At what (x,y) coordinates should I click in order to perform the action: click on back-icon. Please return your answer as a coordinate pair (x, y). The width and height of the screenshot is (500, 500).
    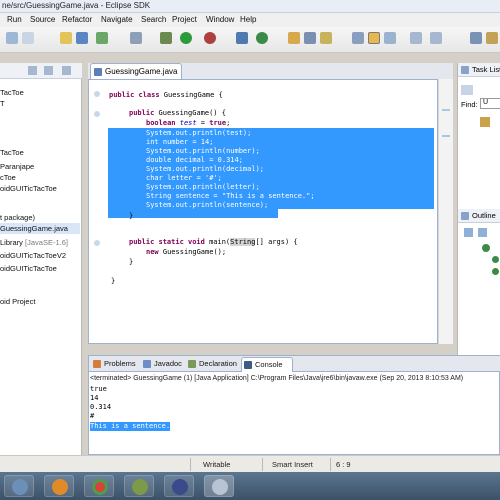
    Looking at the image, I should click on (416, 38).